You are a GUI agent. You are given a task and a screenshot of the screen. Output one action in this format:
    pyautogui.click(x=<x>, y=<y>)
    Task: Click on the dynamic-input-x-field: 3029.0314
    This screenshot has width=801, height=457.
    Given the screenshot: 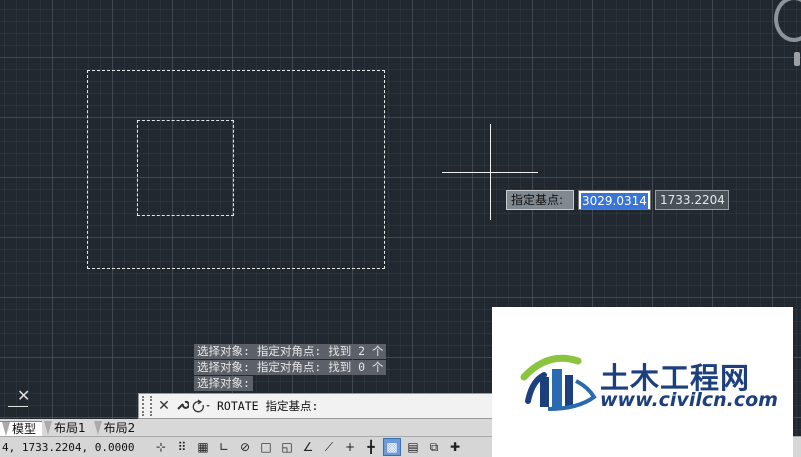 What is the action you would take?
    pyautogui.click(x=614, y=200)
    